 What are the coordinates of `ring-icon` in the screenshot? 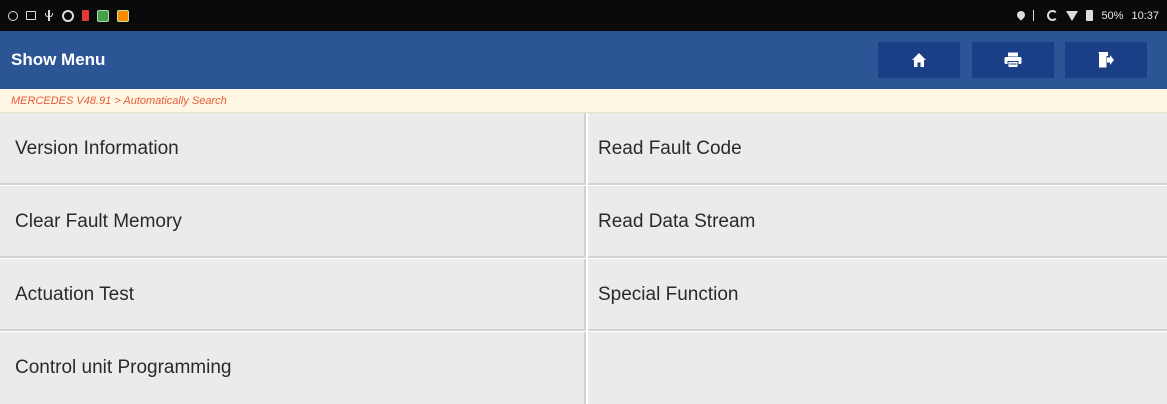 It's located at (68, 15).